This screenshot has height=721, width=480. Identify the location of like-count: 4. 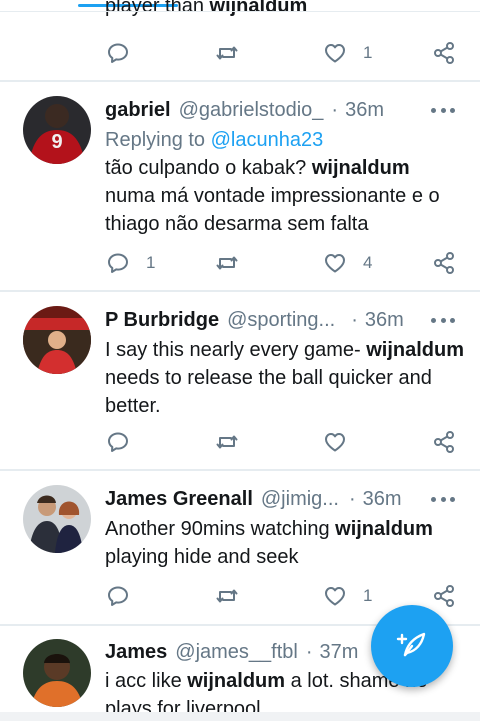
(368, 262).